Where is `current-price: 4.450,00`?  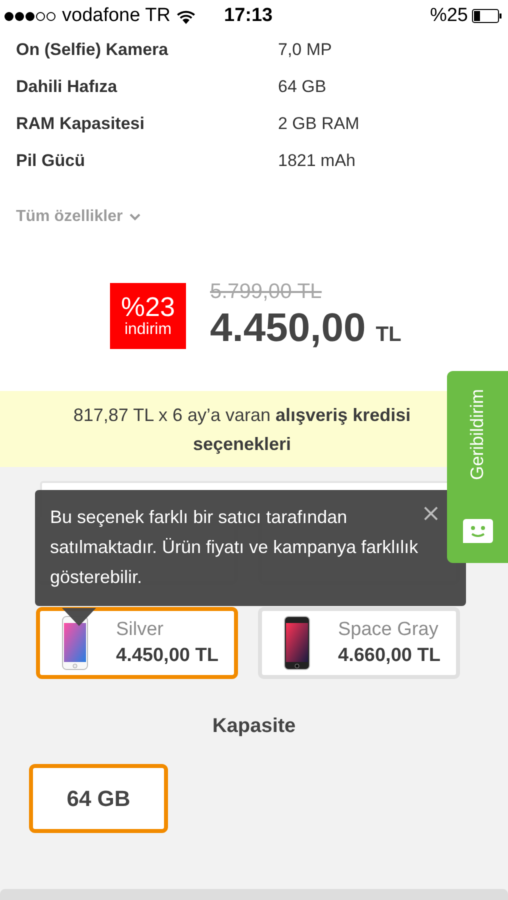
current-price: 4.450,00 is located at coordinates (288, 328).